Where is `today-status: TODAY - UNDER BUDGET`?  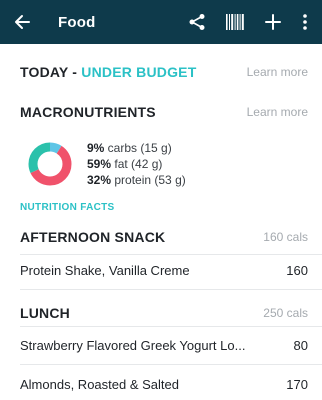 today-status: TODAY - UNDER BUDGET is located at coordinates (108, 72).